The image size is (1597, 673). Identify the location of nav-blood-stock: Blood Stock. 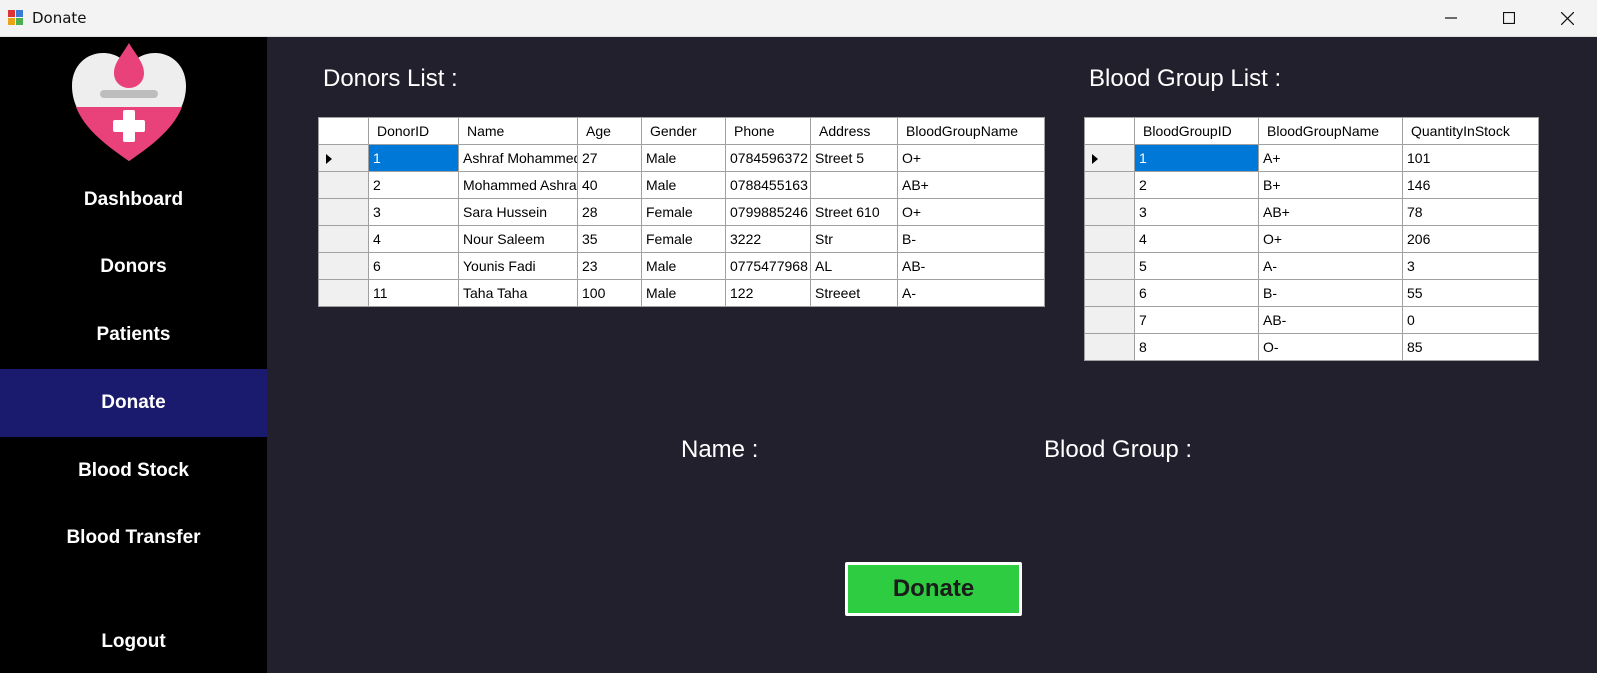
(133, 471).